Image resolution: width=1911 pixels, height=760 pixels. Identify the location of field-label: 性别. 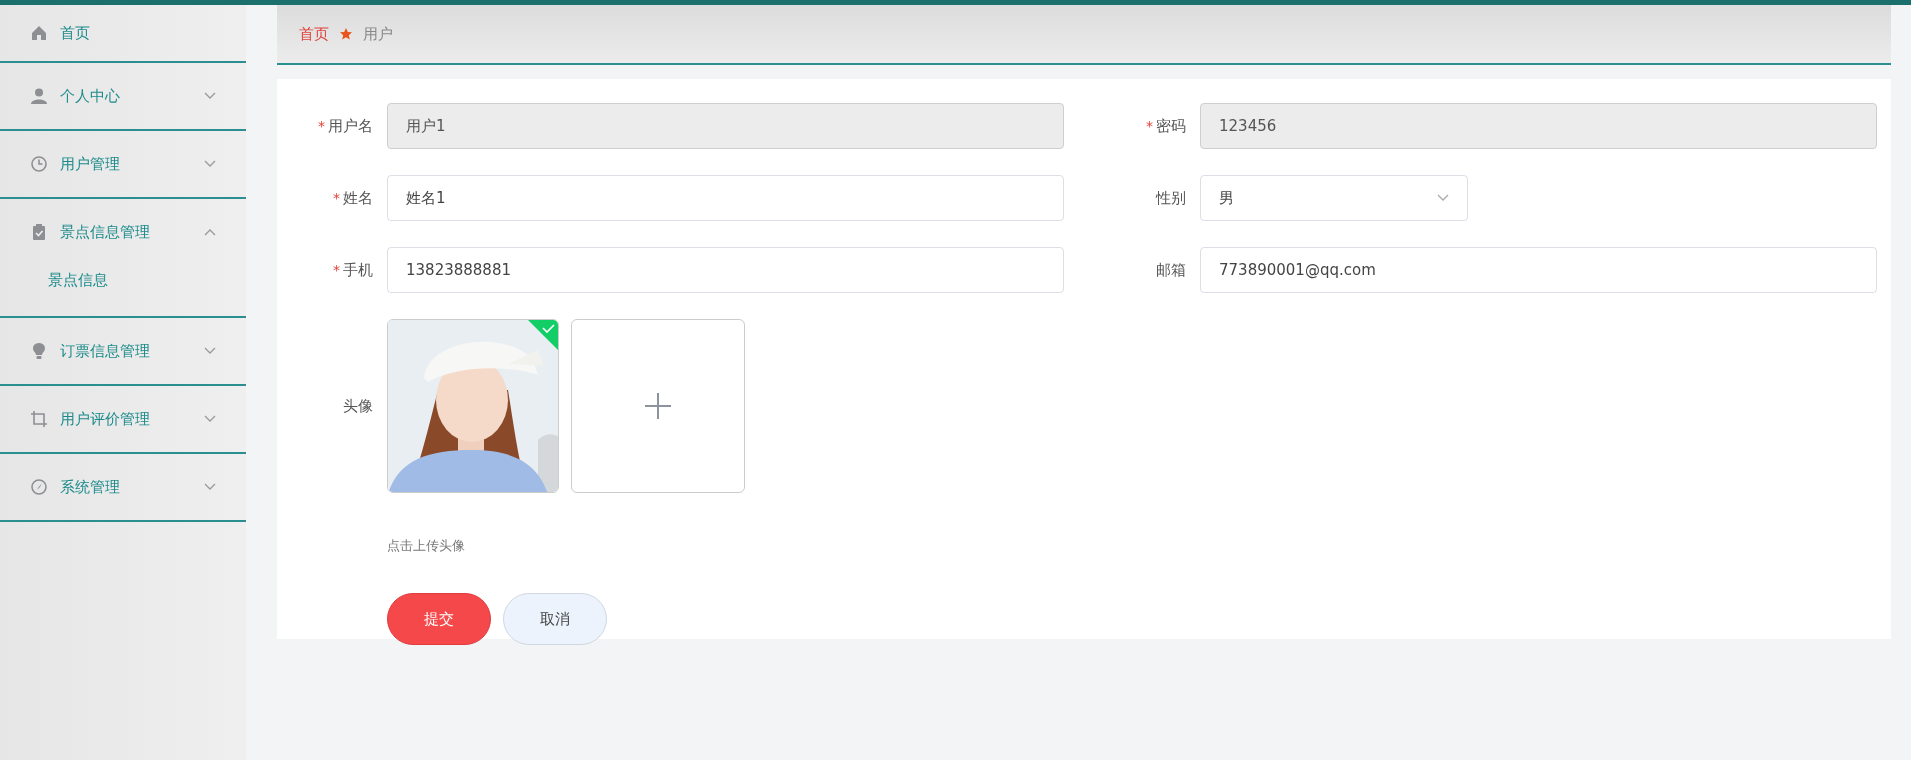
(1171, 197).